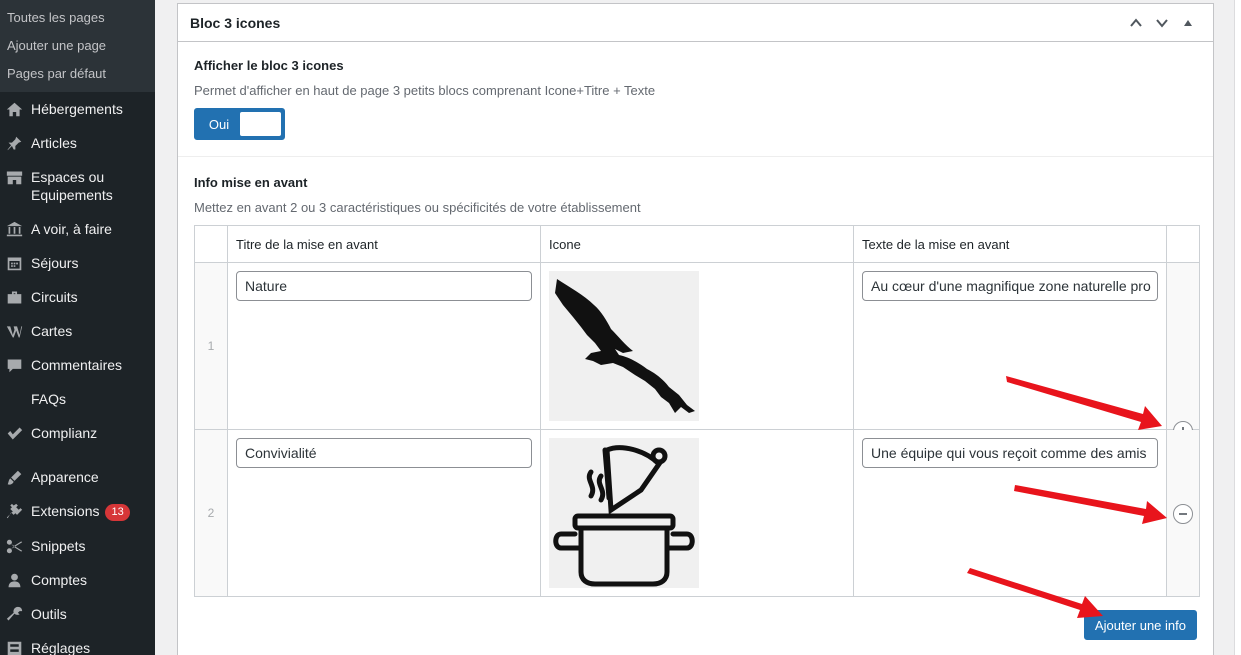 This screenshot has width=1241, height=655. Describe the element at coordinates (14, 580) in the screenshot. I see `user-icon` at that location.